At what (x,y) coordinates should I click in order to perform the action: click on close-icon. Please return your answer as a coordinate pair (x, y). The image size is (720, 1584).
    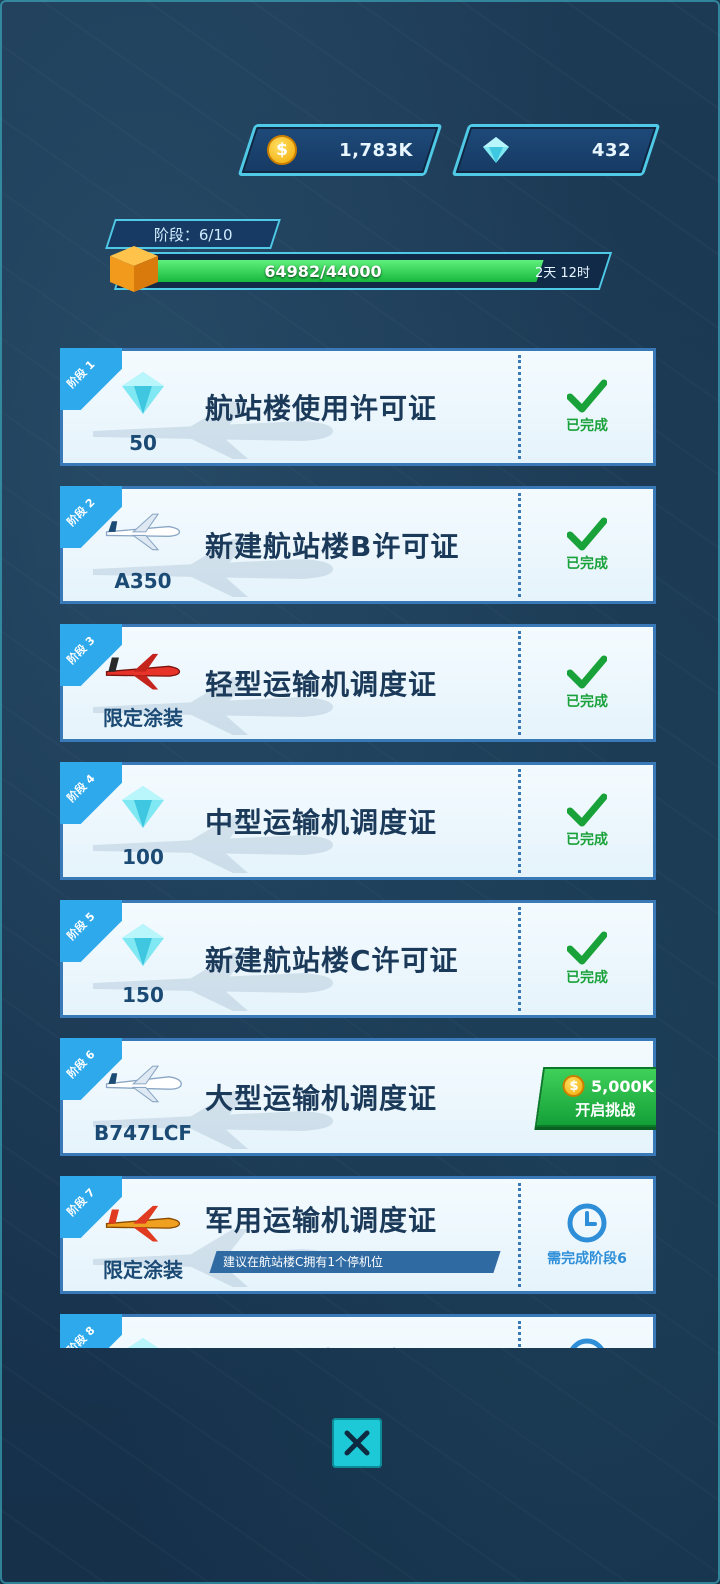
    Looking at the image, I should click on (357, 1443).